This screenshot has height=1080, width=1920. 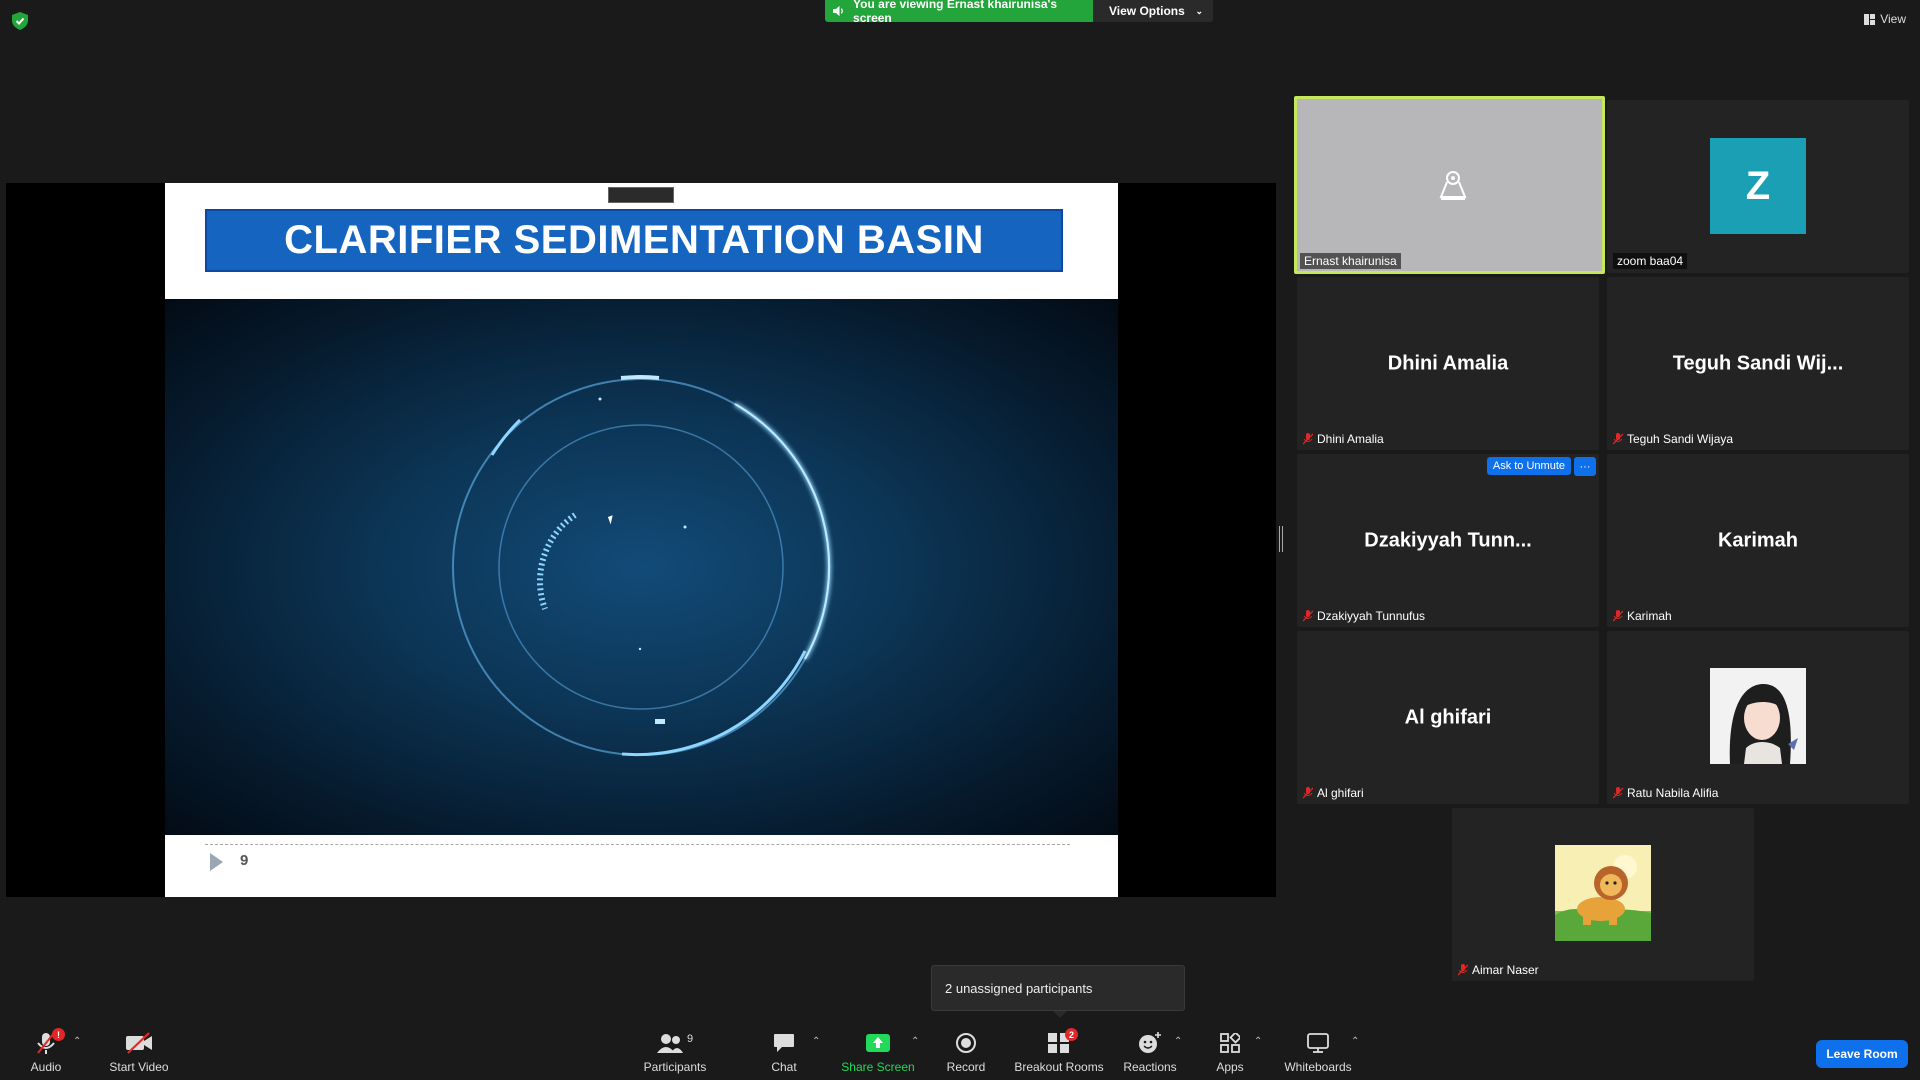 I want to click on tile-label: Ratu Nabila Alifia, so click(x=1665, y=793).